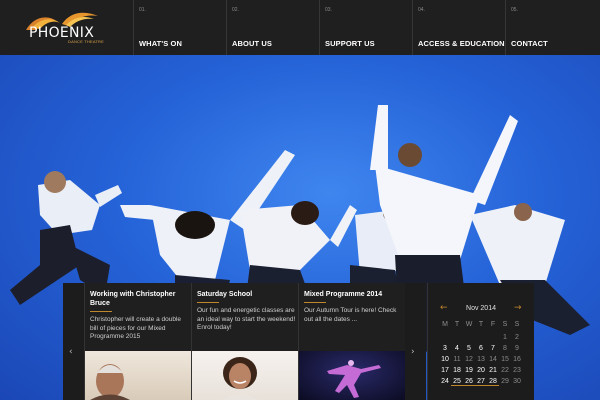 Image resolution: width=600 pixels, height=400 pixels. Describe the element at coordinates (328, 10) in the screenshot. I see `nav-number: 03.` at that location.